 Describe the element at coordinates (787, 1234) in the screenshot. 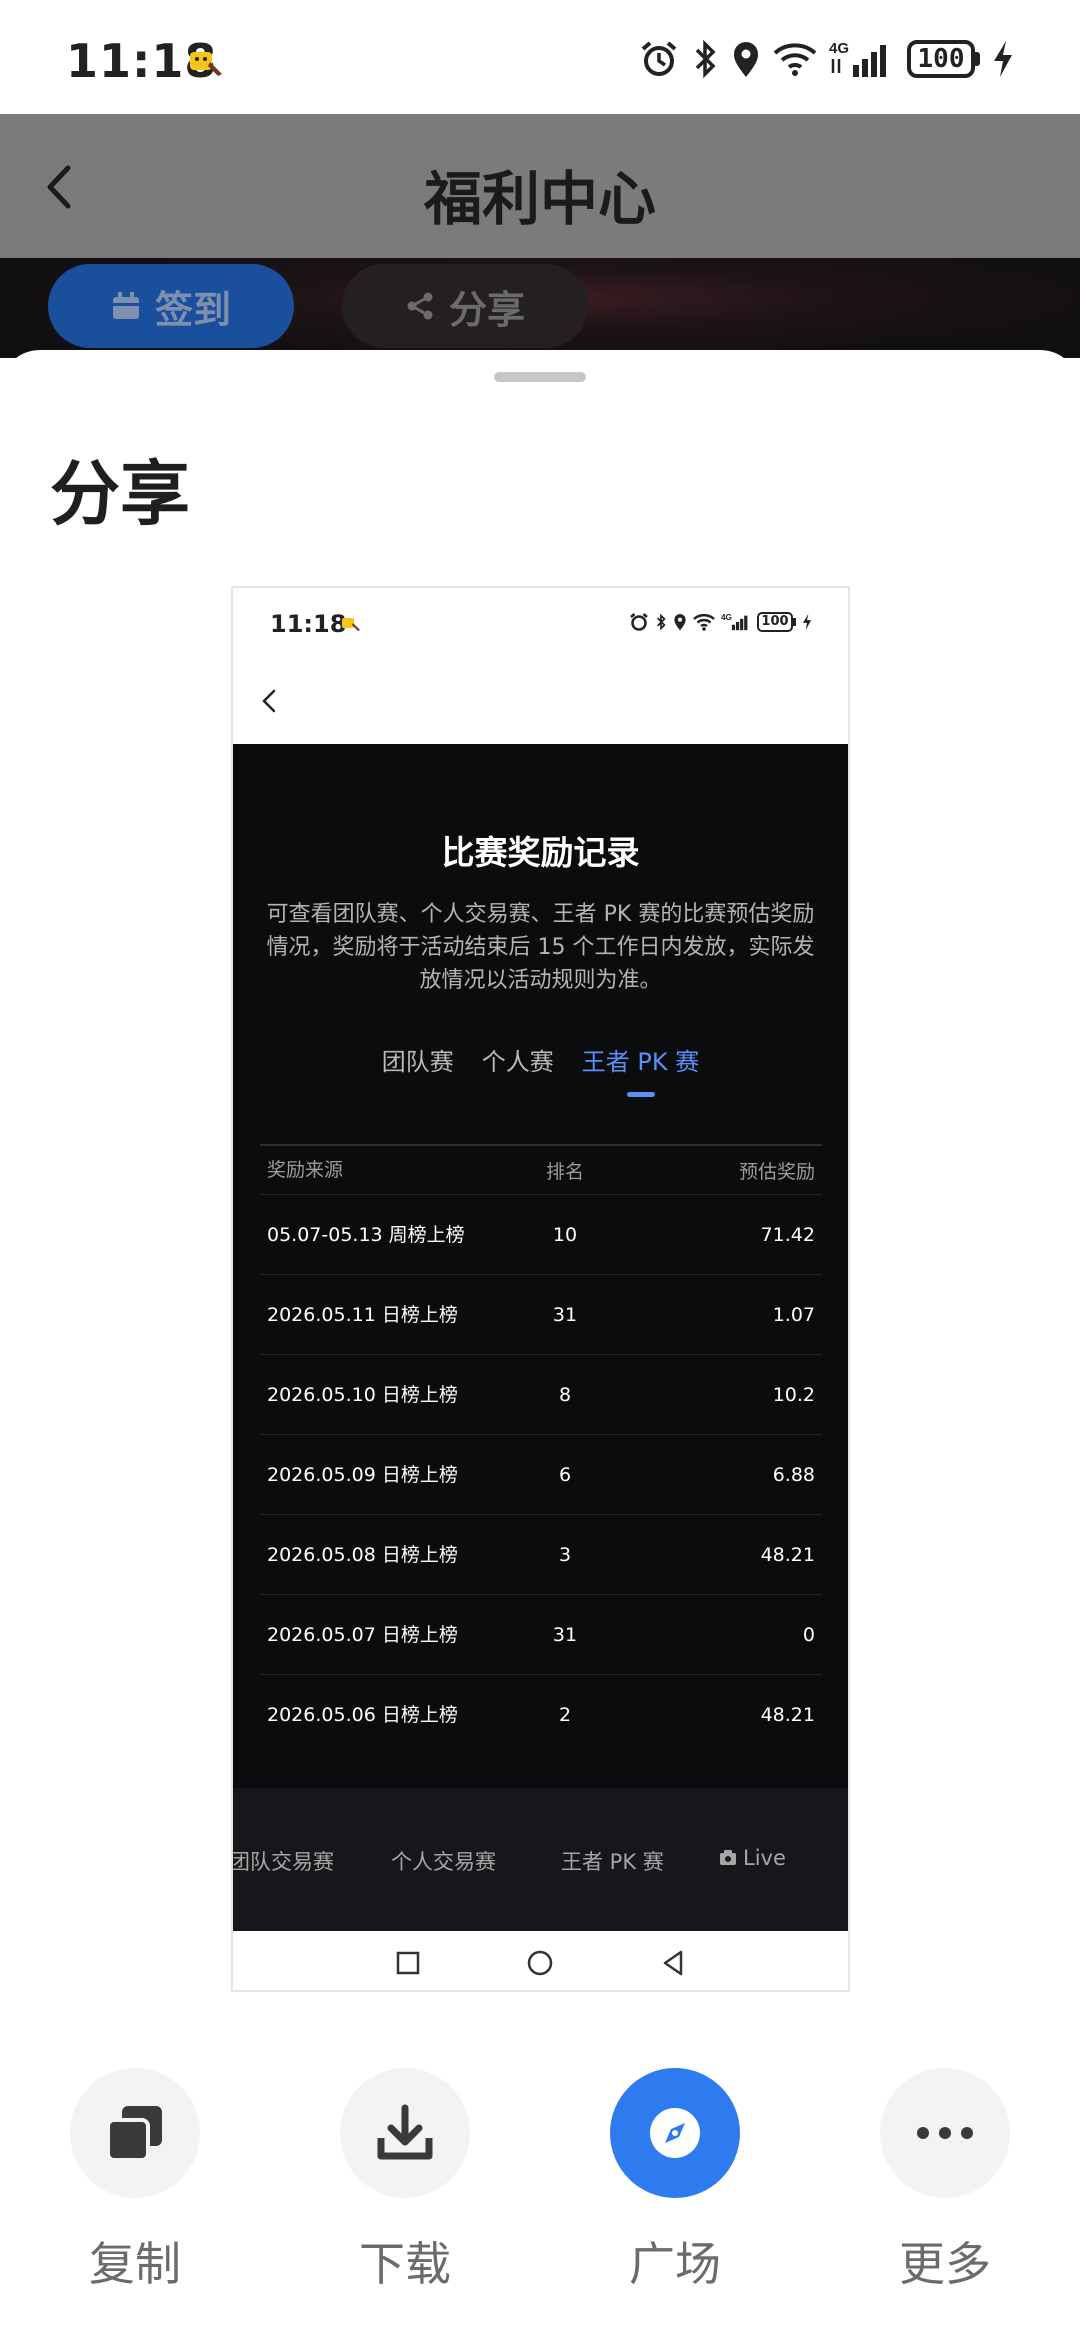

I see `row-reward: 71.42` at that location.